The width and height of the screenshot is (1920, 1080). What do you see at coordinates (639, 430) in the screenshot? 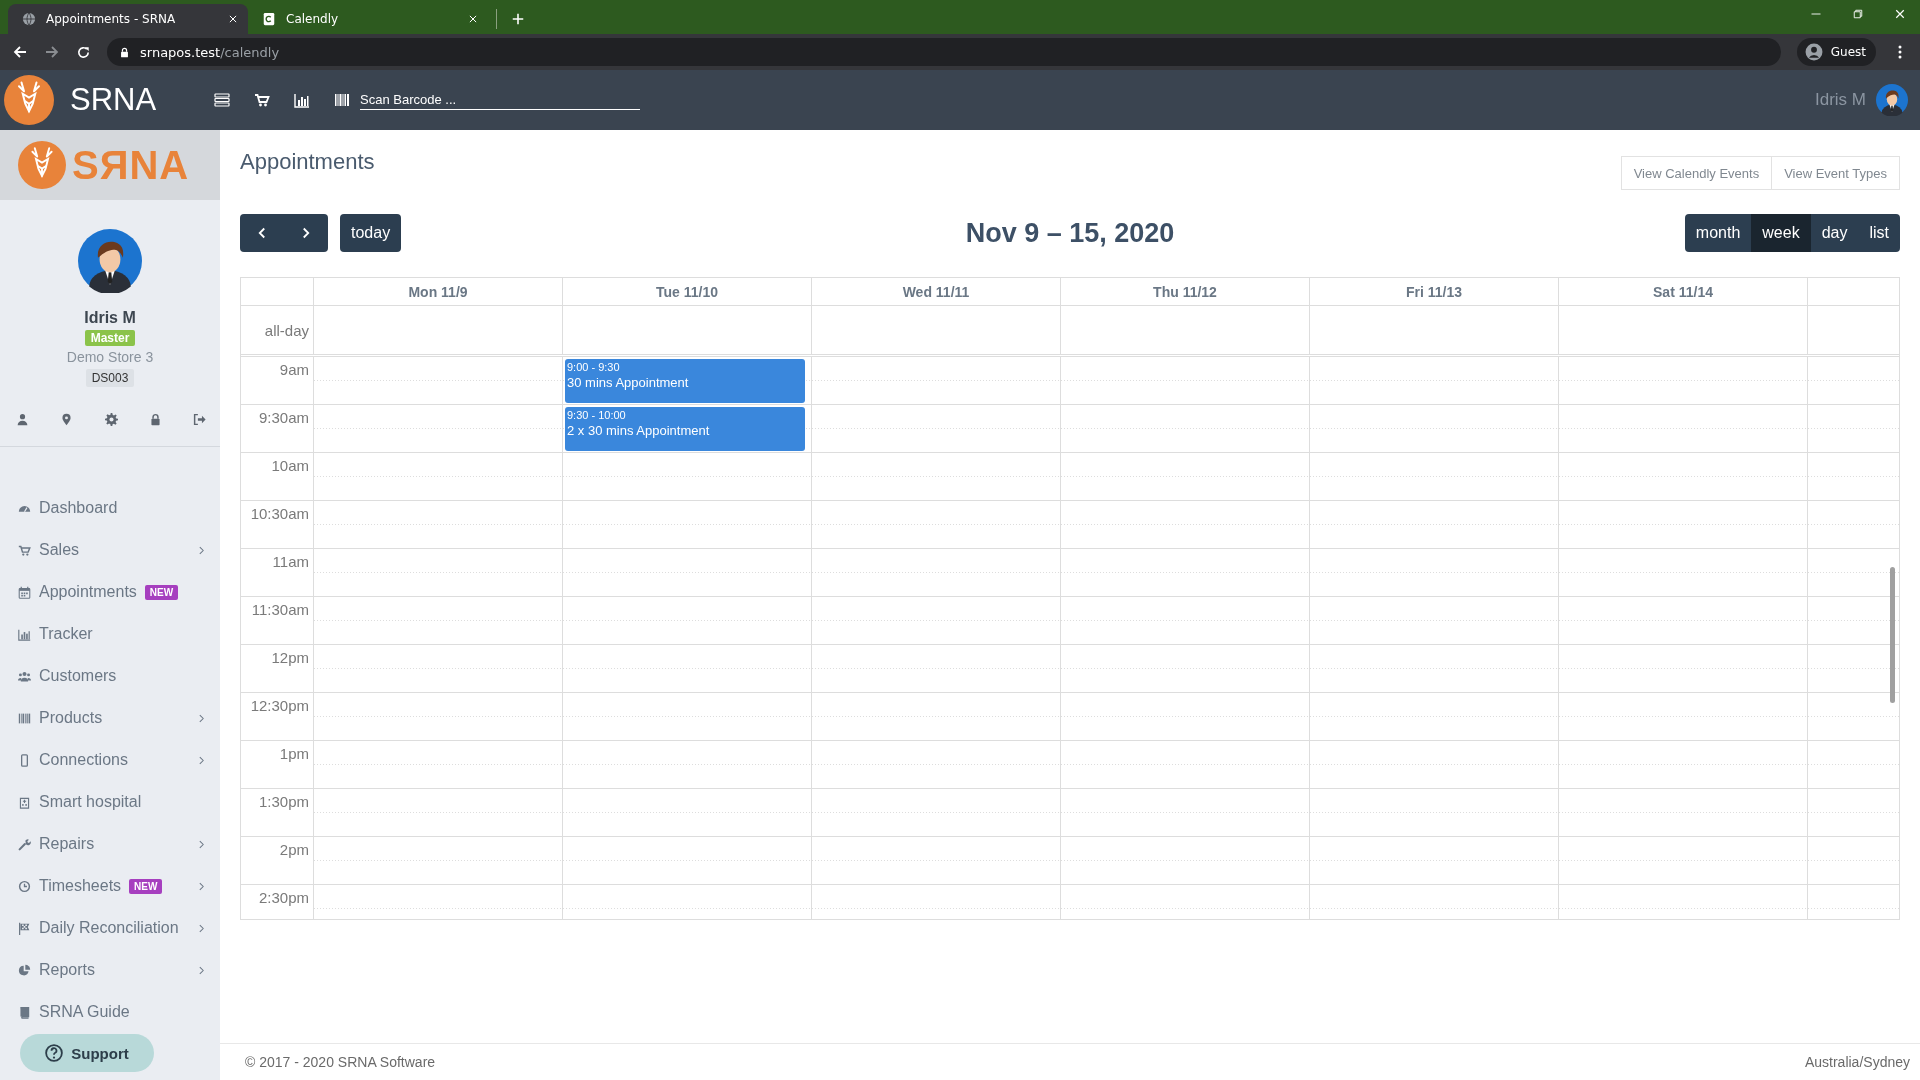
I see `event-title: 2 x 30 mins Appointment` at bounding box center [639, 430].